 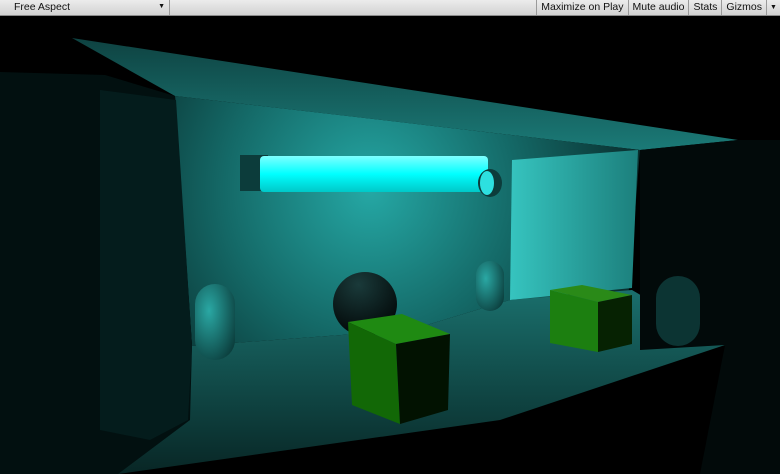 What do you see at coordinates (743, 7) in the screenshot?
I see `gizmos-button: Gizmos` at bounding box center [743, 7].